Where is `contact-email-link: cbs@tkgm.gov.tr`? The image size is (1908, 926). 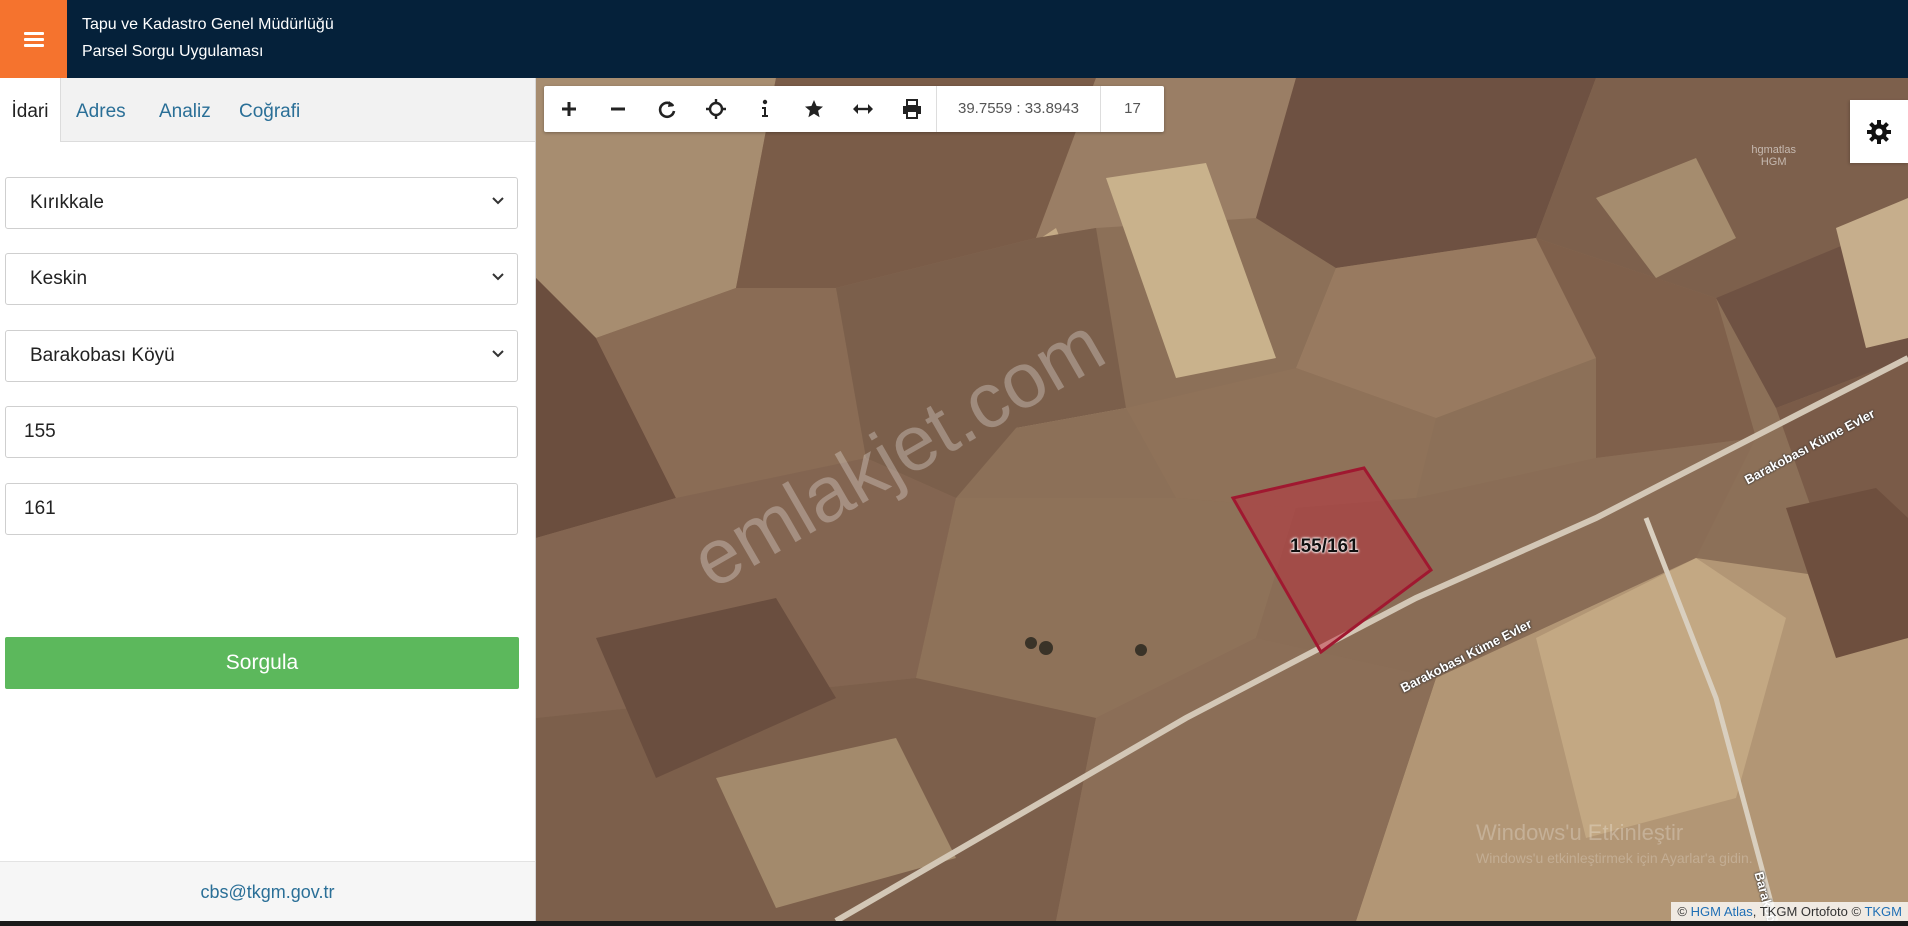 contact-email-link: cbs@tkgm.gov.tr is located at coordinates (268, 892).